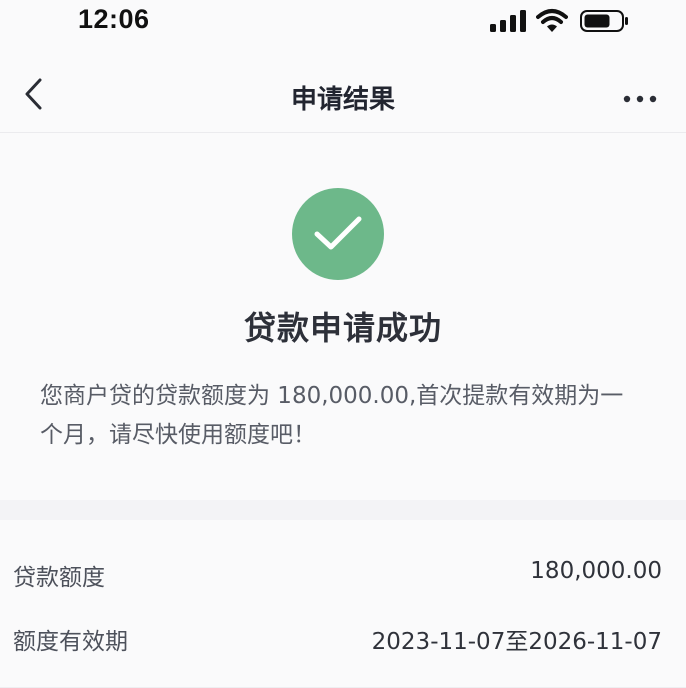 This screenshot has height=688, width=686. Describe the element at coordinates (338, 234) in the screenshot. I see `check-circle-icon` at that location.